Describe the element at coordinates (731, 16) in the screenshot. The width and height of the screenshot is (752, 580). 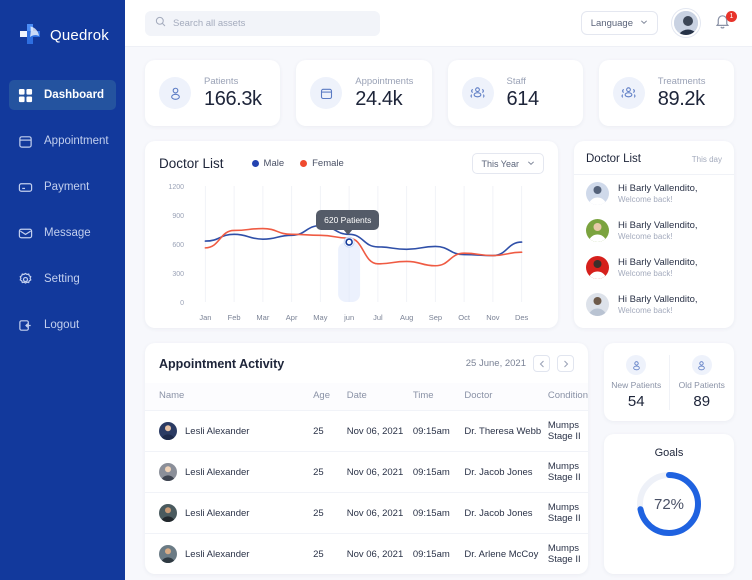
I see `notification-badge: 1` at that location.